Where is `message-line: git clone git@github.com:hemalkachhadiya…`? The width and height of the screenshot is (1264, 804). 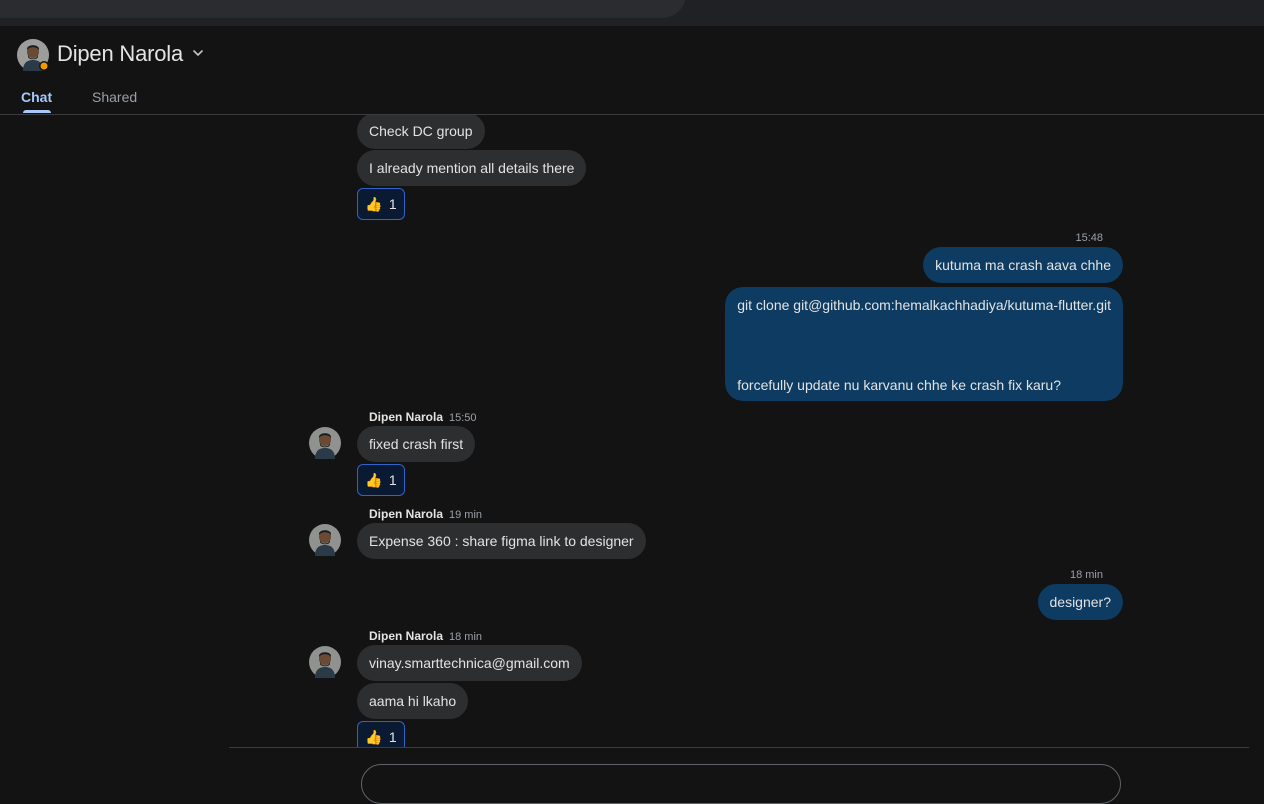
message-line: git clone git@github.com:hemalkachhadiya… is located at coordinates (924, 305).